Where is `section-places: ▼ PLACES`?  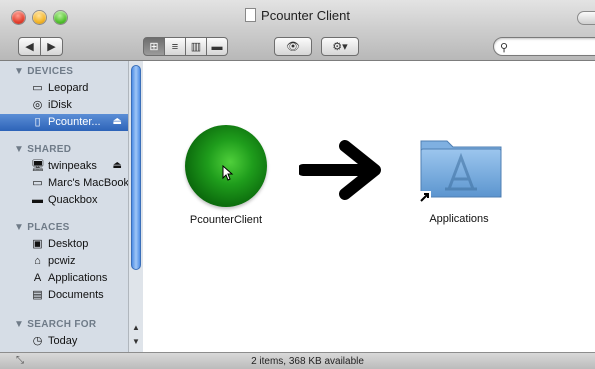
section-places: ▼ PLACES is located at coordinates (42, 227).